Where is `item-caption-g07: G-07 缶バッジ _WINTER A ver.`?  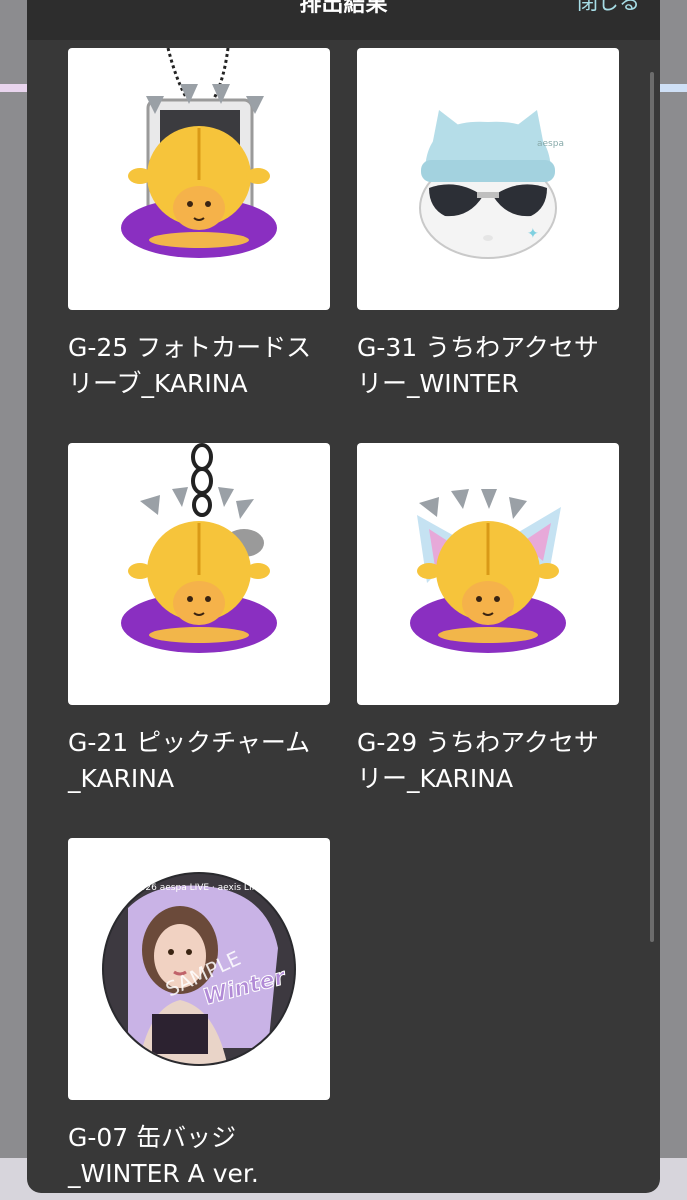
item-caption-g07: G-07 缶バッジ _WINTER A ver. is located at coordinates (163, 1155).